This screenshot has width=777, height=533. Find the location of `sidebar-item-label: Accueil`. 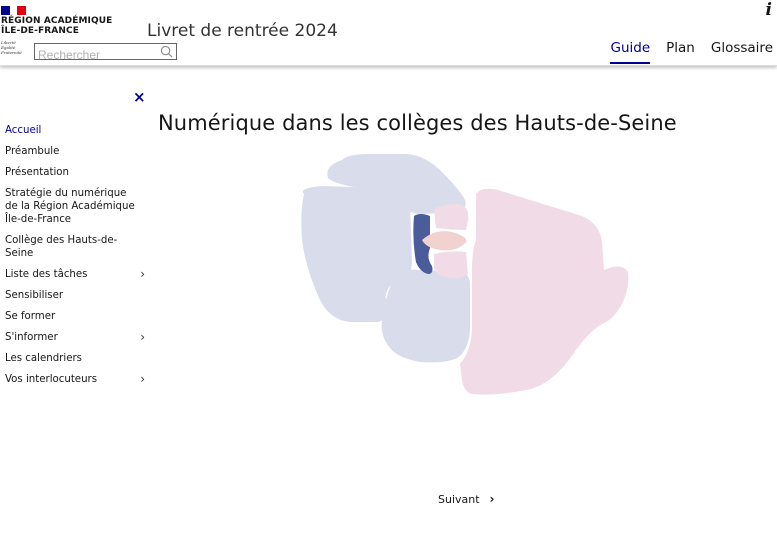

sidebar-item-label: Accueil is located at coordinates (23, 130).